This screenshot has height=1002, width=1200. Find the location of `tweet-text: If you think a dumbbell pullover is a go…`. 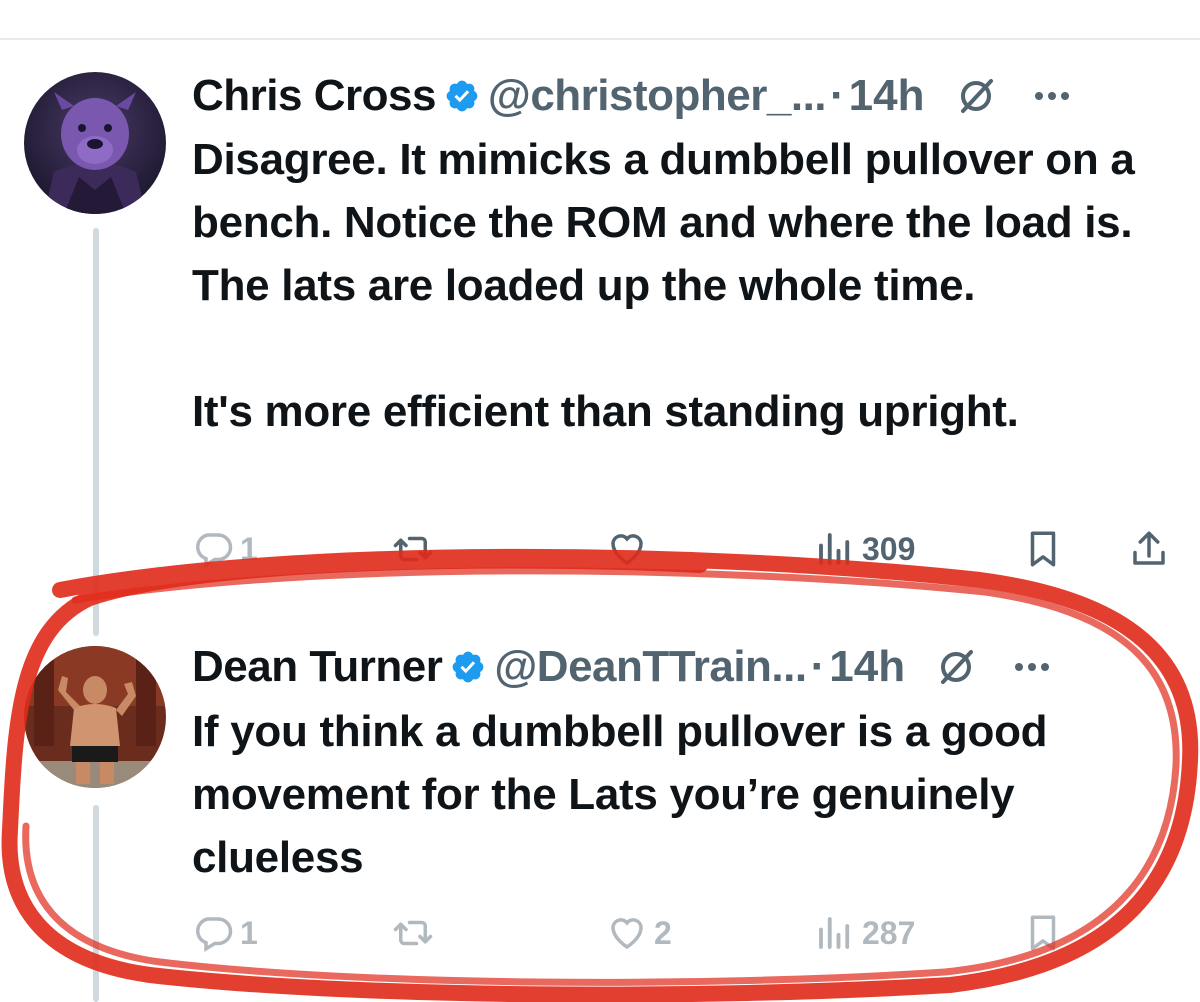

tweet-text: If you think a dumbbell pullover is a go… is located at coordinates (626, 794).